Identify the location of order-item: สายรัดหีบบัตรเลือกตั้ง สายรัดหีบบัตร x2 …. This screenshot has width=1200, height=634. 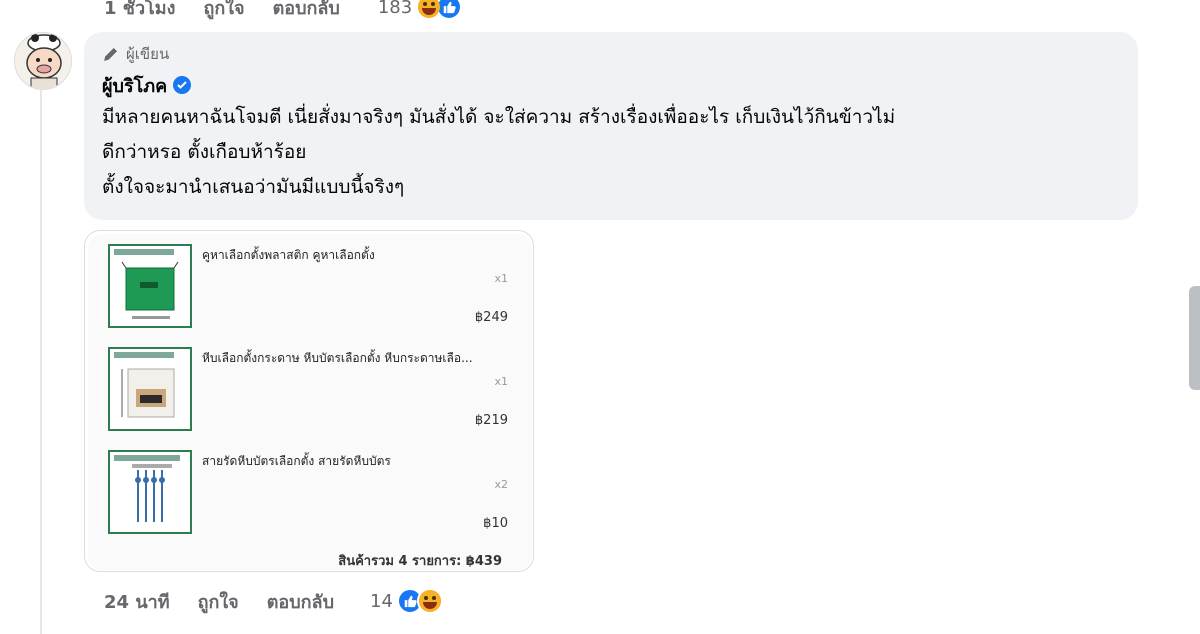
(312, 498).